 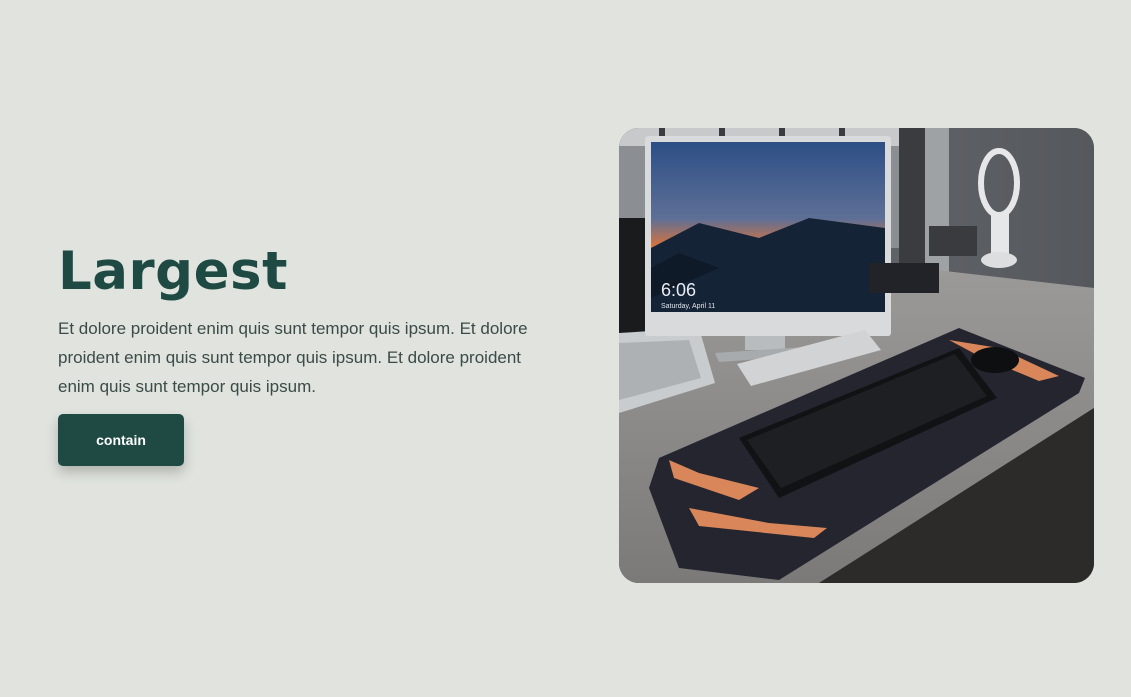 I want to click on contain-button: contain, so click(x=121, y=440).